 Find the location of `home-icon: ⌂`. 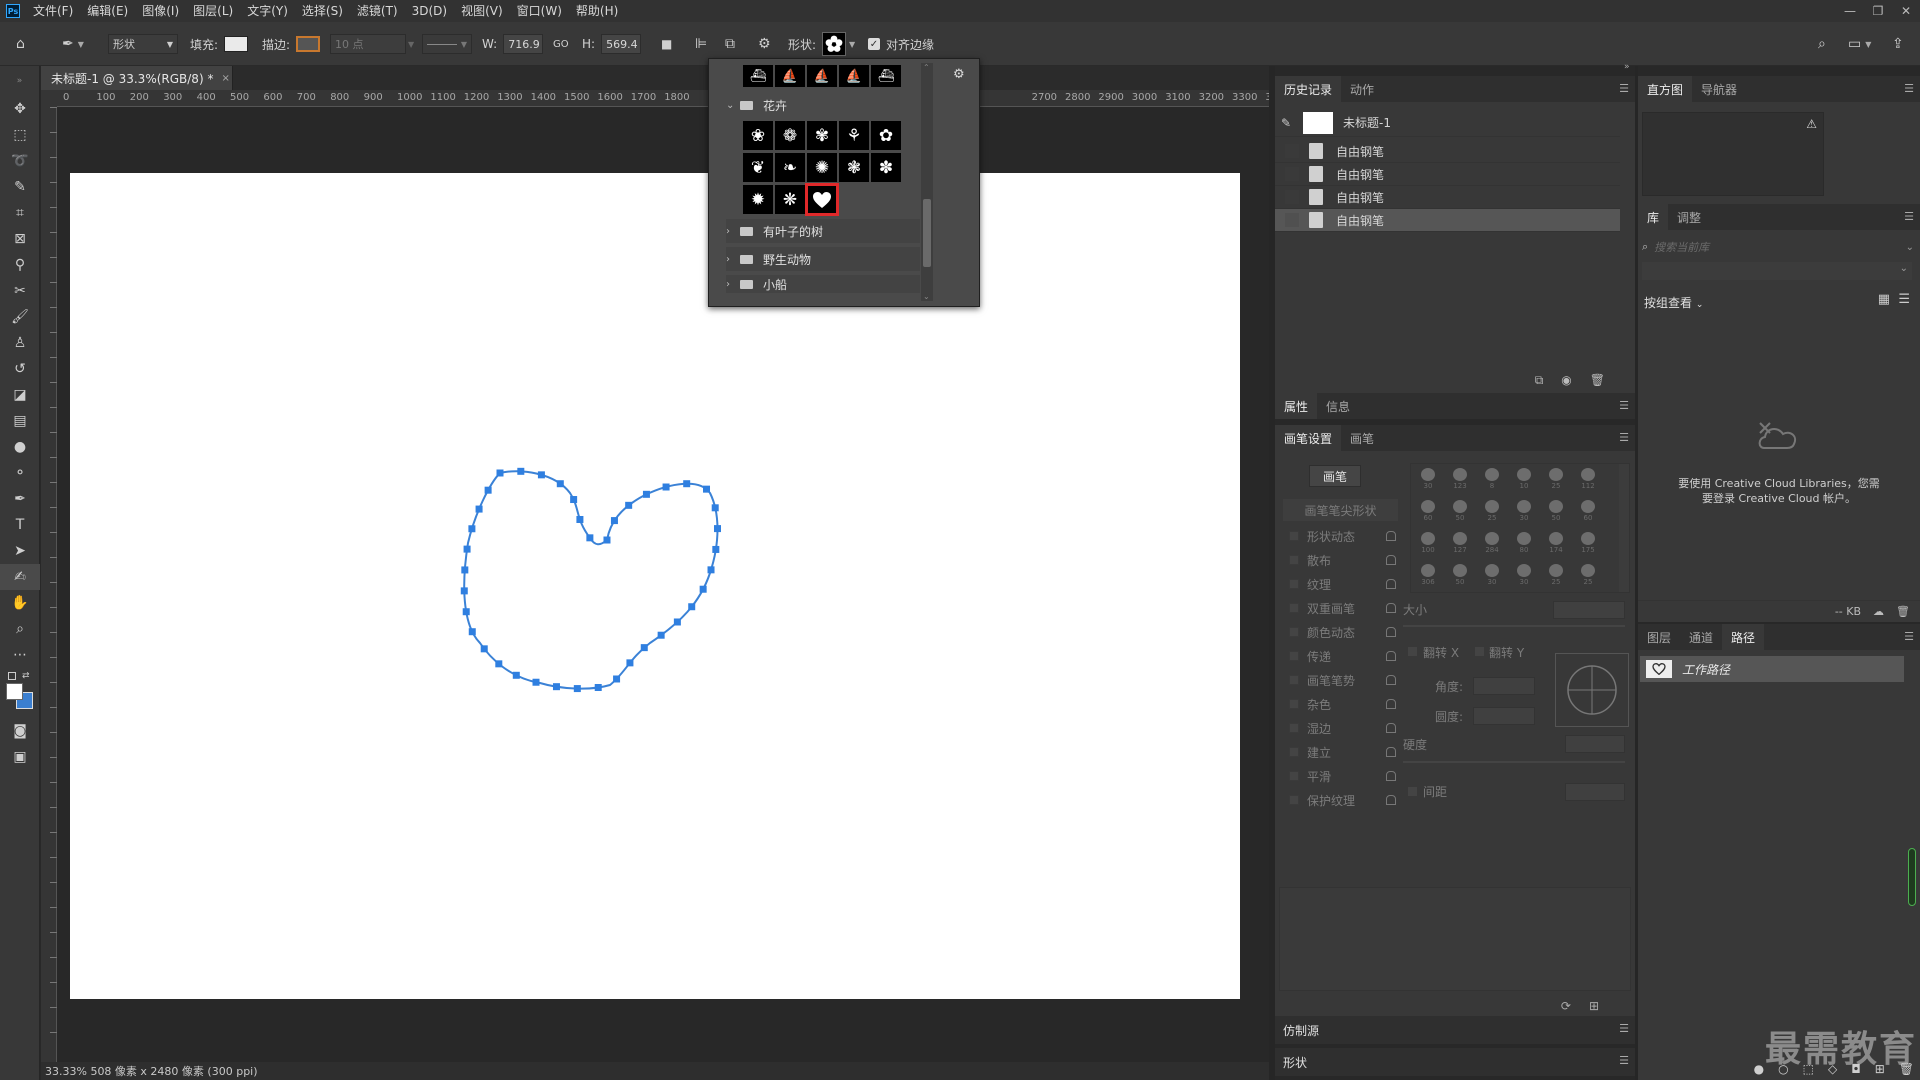

home-icon: ⌂ is located at coordinates (20, 44).